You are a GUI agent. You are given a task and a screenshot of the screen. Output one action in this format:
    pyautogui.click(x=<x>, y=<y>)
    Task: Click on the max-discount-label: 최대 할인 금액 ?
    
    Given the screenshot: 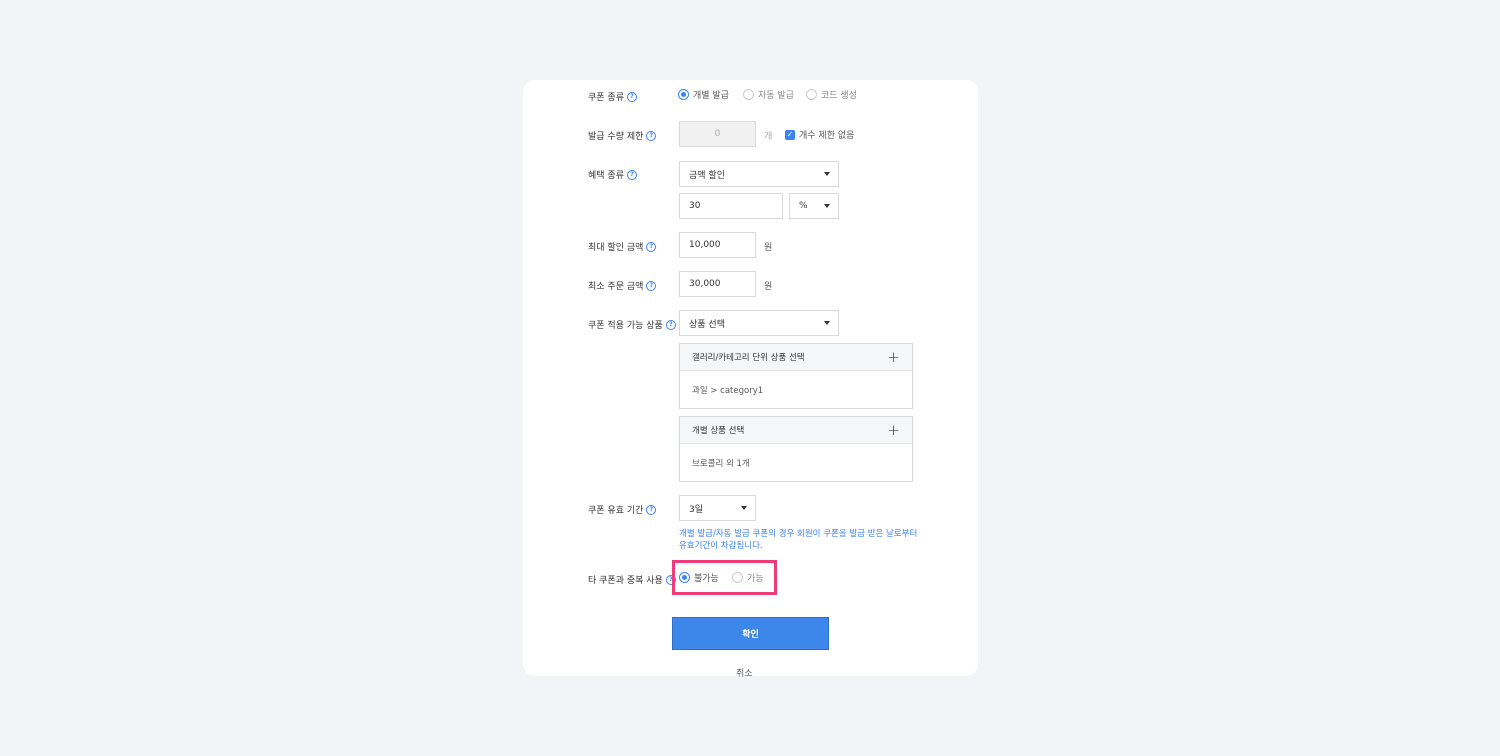 What is the action you would take?
    pyautogui.click(x=622, y=246)
    